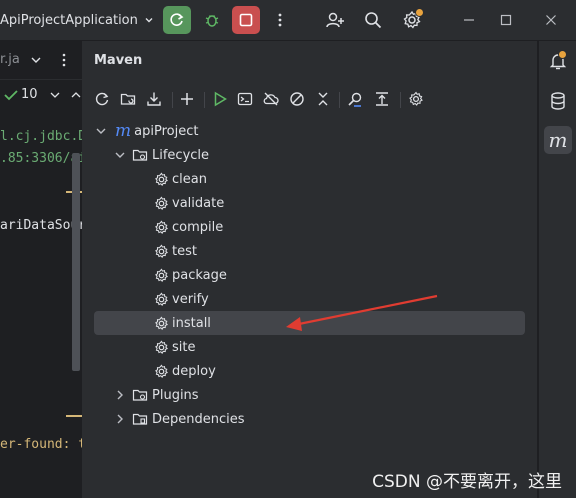 The width and height of the screenshot is (576, 498). I want to click on maven-tool-window-button: m, so click(558, 140).